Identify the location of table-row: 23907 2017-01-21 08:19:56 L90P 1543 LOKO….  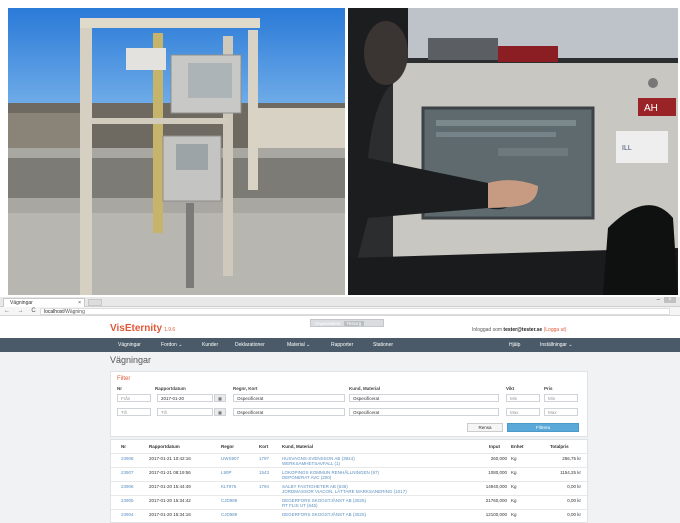
(350, 474).